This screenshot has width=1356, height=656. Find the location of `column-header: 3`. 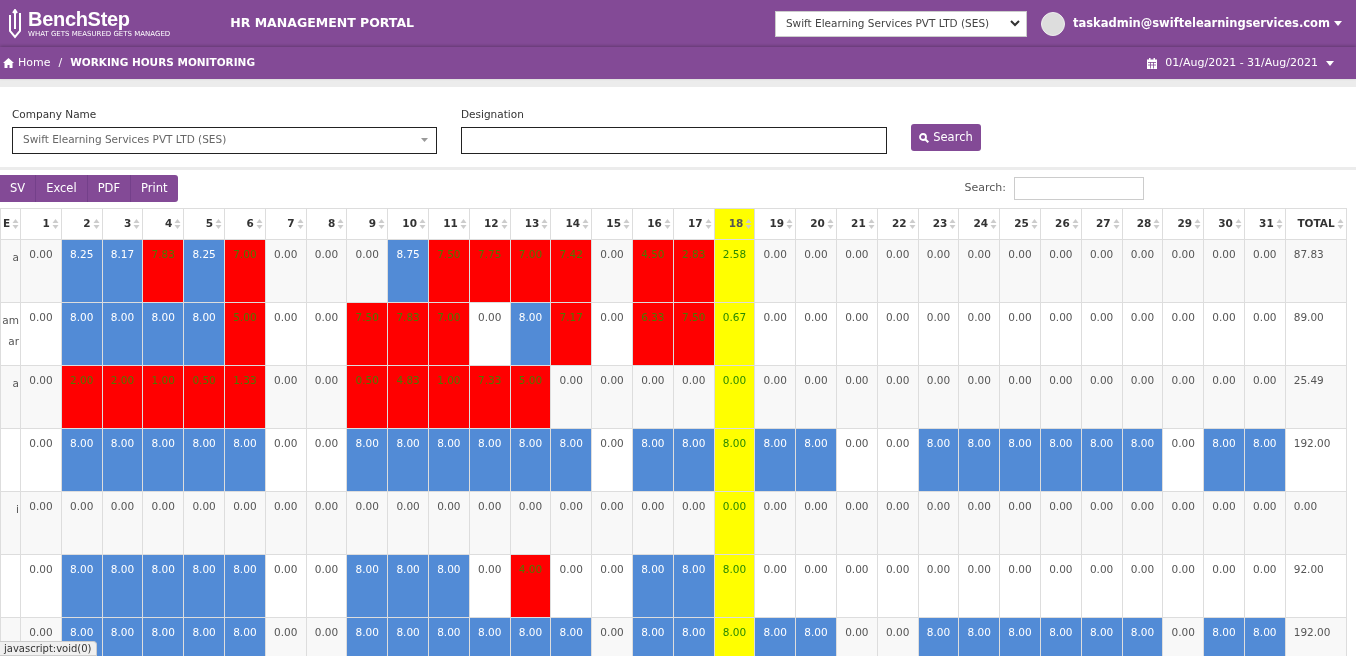

column-header: 3 is located at coordinates (122, 224).